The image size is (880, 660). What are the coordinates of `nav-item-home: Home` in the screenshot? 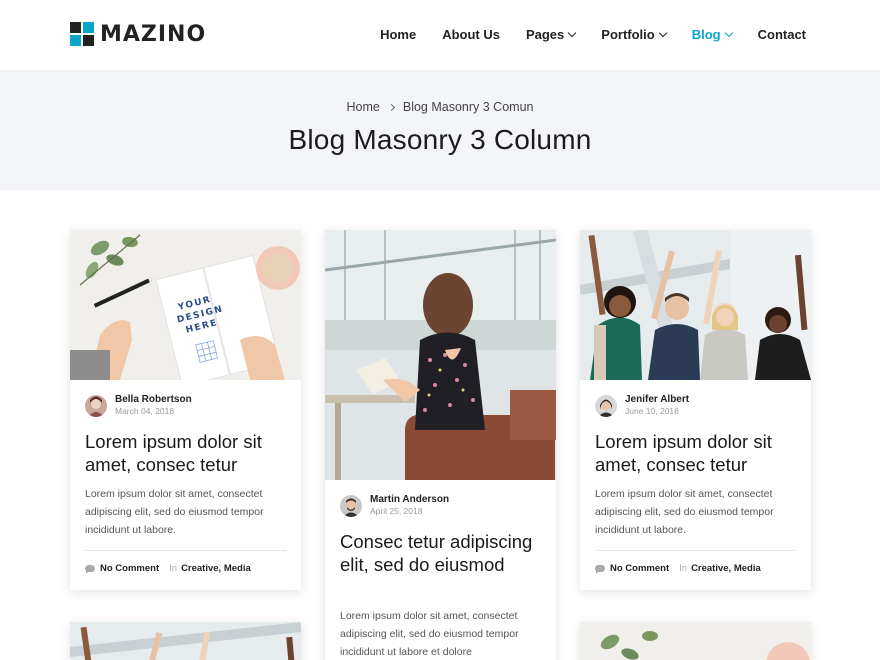 It's located at (398, 34).